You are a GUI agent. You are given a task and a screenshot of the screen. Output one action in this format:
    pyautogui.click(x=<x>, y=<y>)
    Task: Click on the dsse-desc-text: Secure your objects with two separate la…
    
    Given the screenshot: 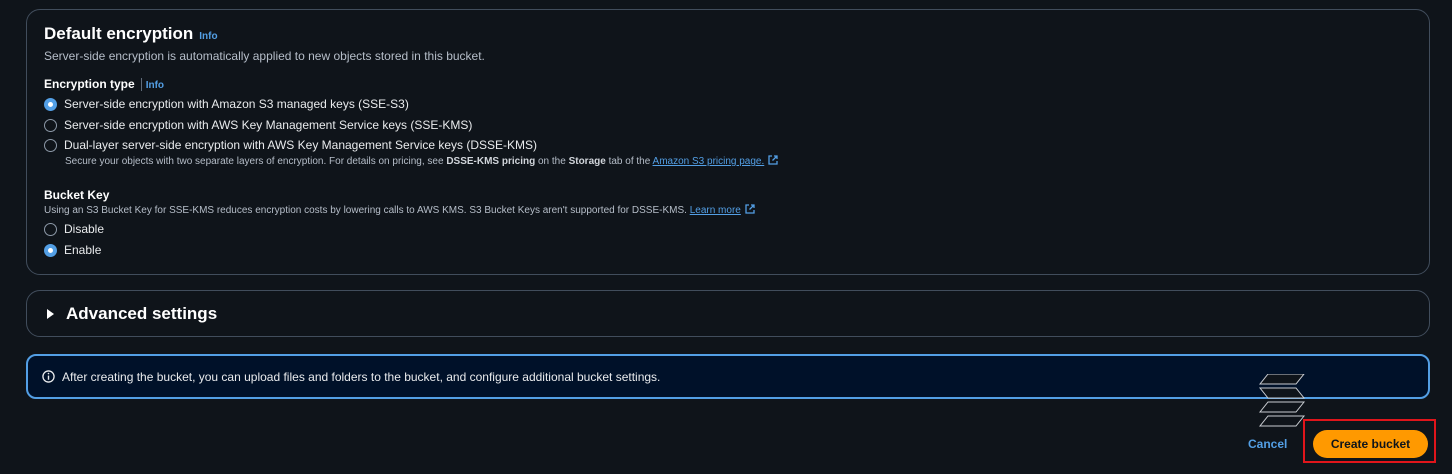 What is the action you would take?
    pyautogui.click(x=256, y=161)
    